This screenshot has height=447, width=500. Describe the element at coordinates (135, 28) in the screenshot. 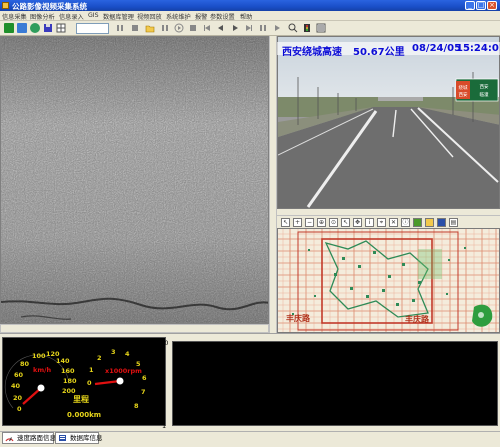

I see `stop-icon` at that location.